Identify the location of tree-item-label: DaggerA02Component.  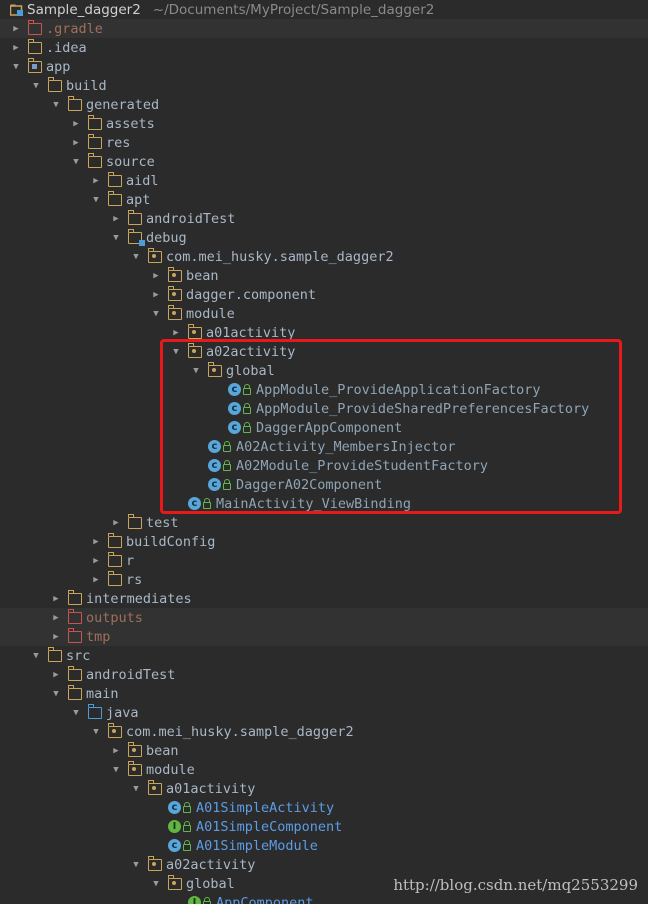
(309, 484).